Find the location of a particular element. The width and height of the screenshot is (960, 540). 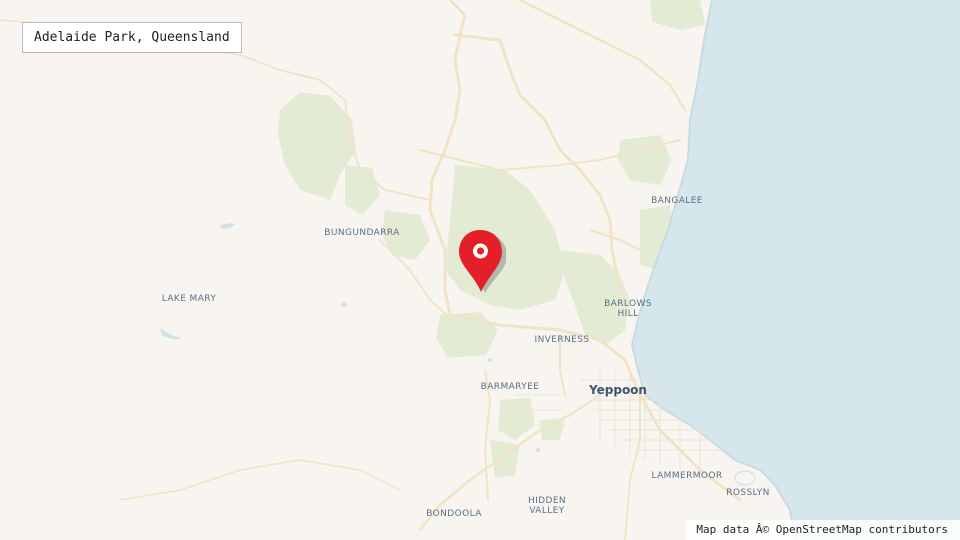

place-label-inverness: INVERNESS is located at coordinates (562, 340).